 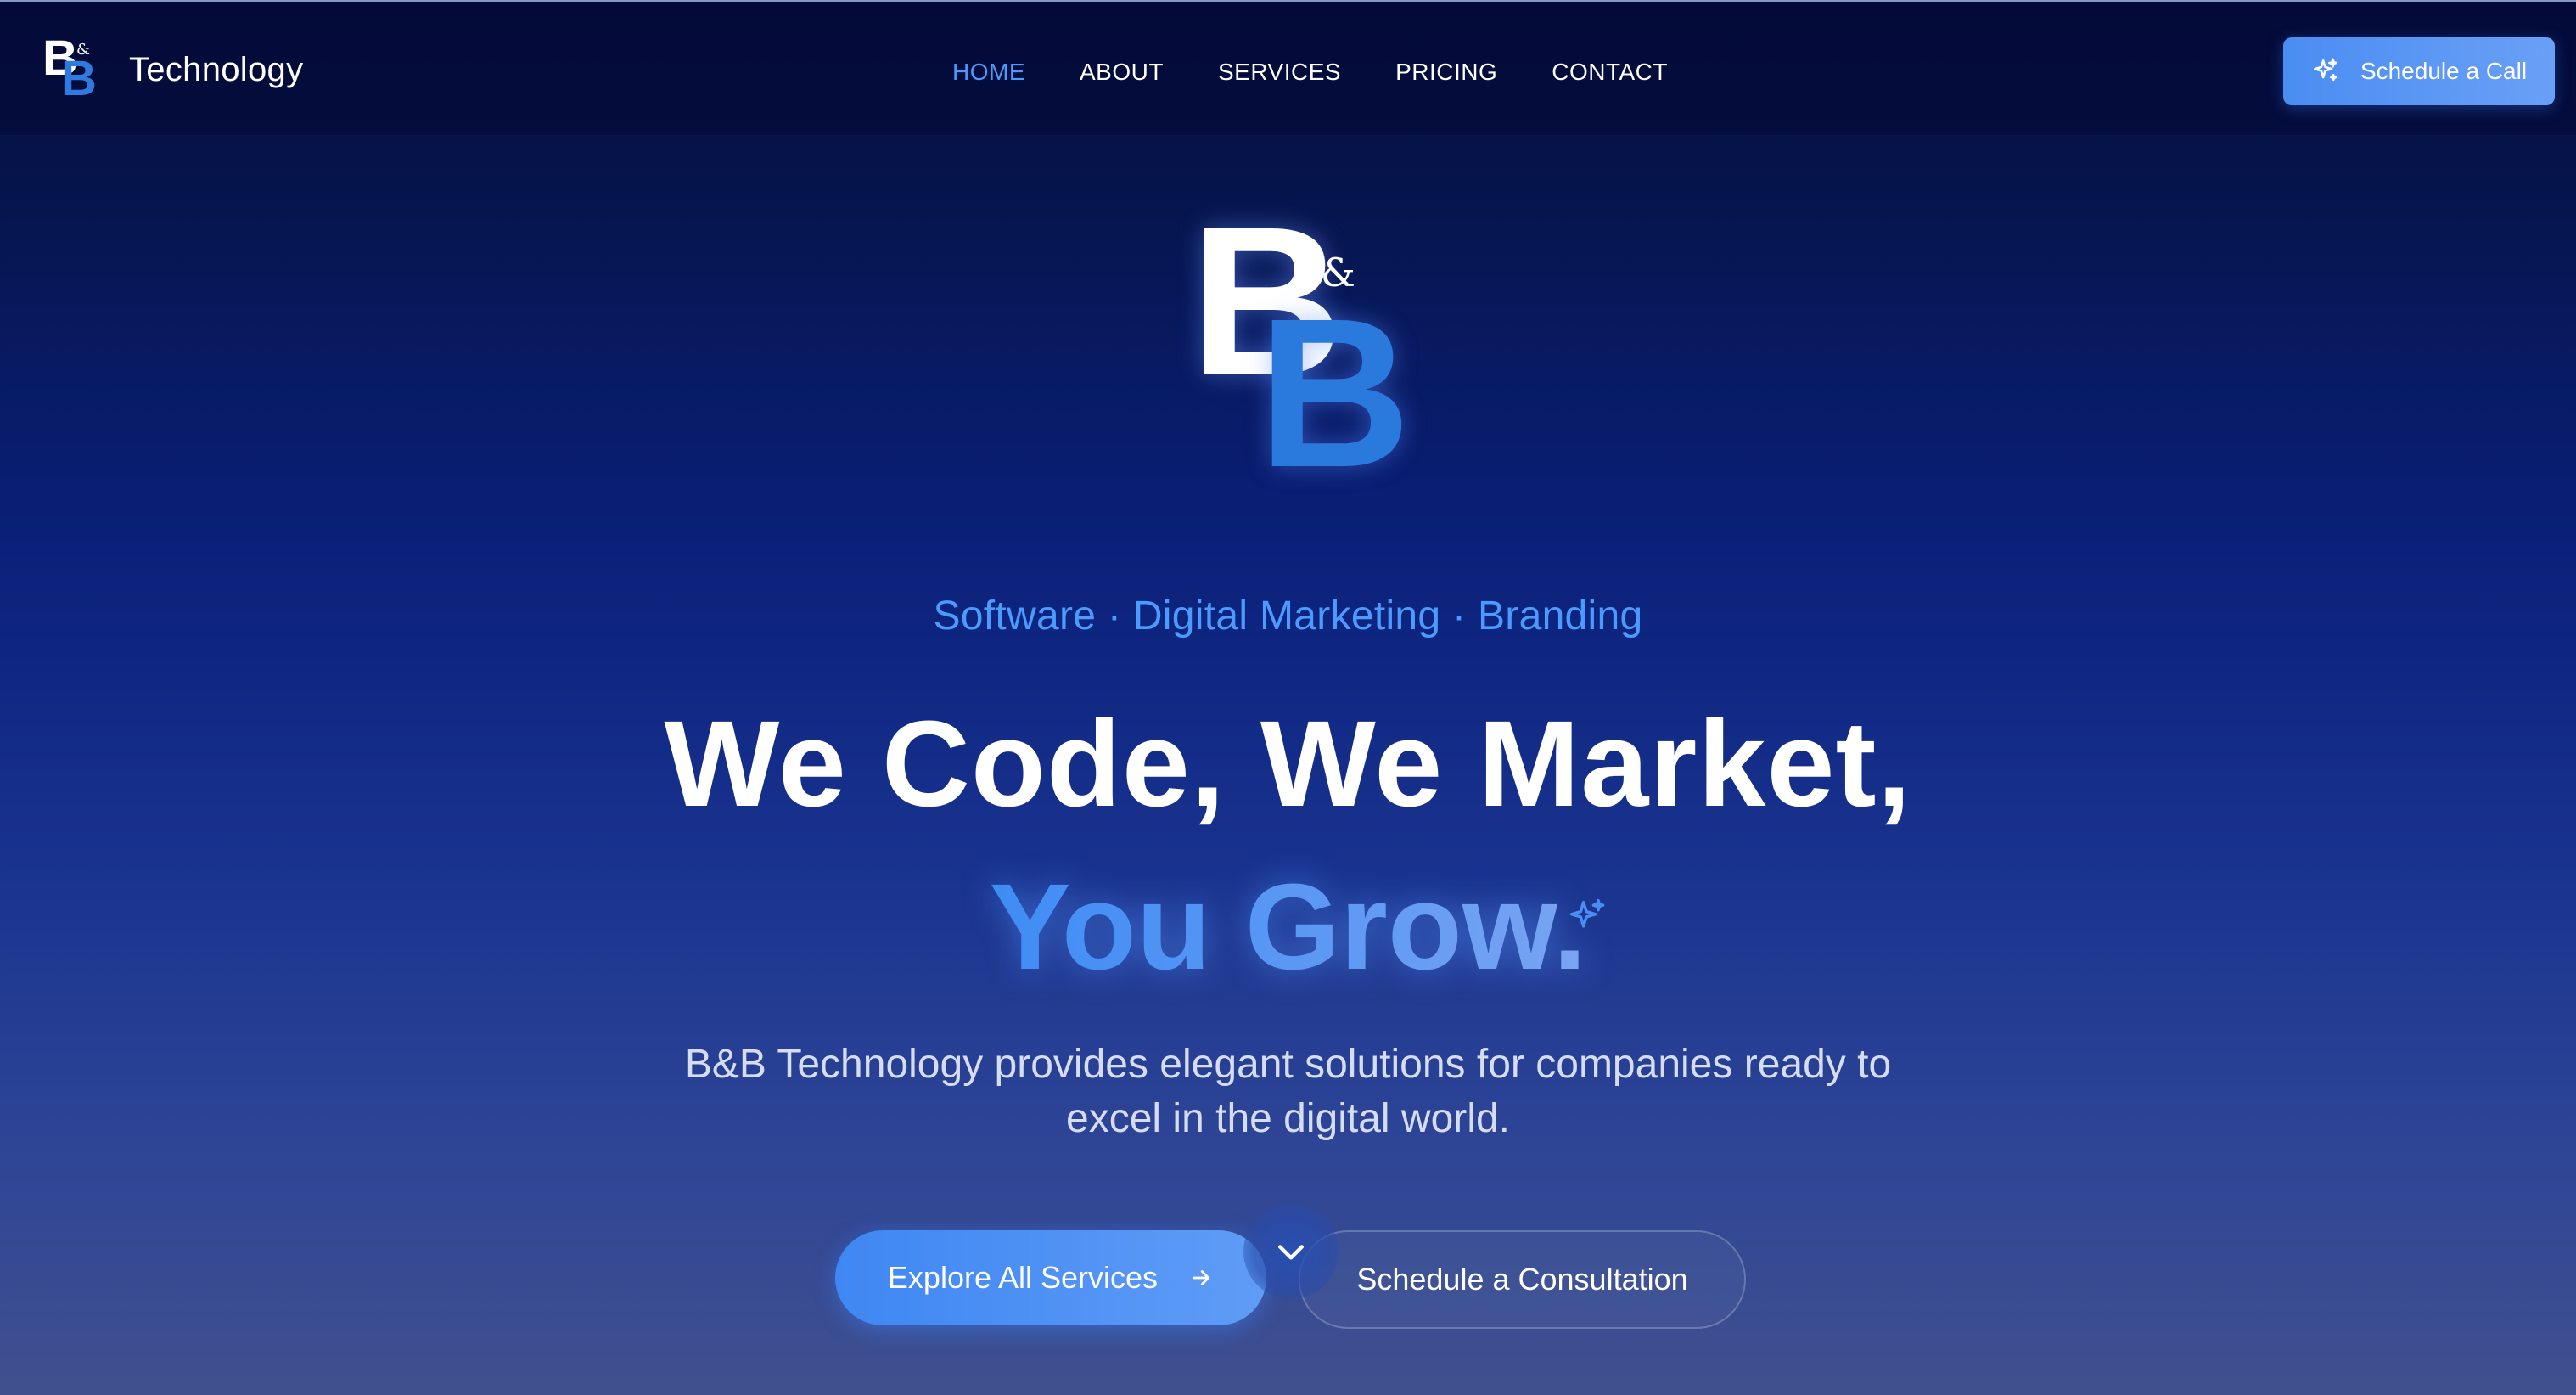 I want to click on nav-item-home: HOME, so click(x=988, y=72).